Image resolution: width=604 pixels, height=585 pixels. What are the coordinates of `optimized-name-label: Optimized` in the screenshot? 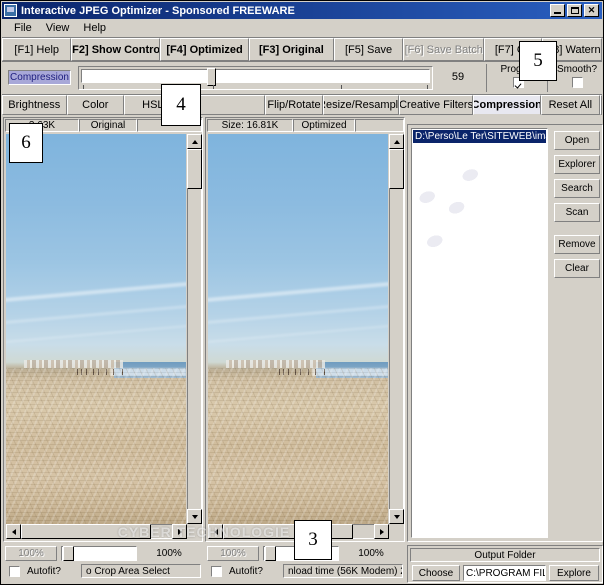 It's located at (324, 125).